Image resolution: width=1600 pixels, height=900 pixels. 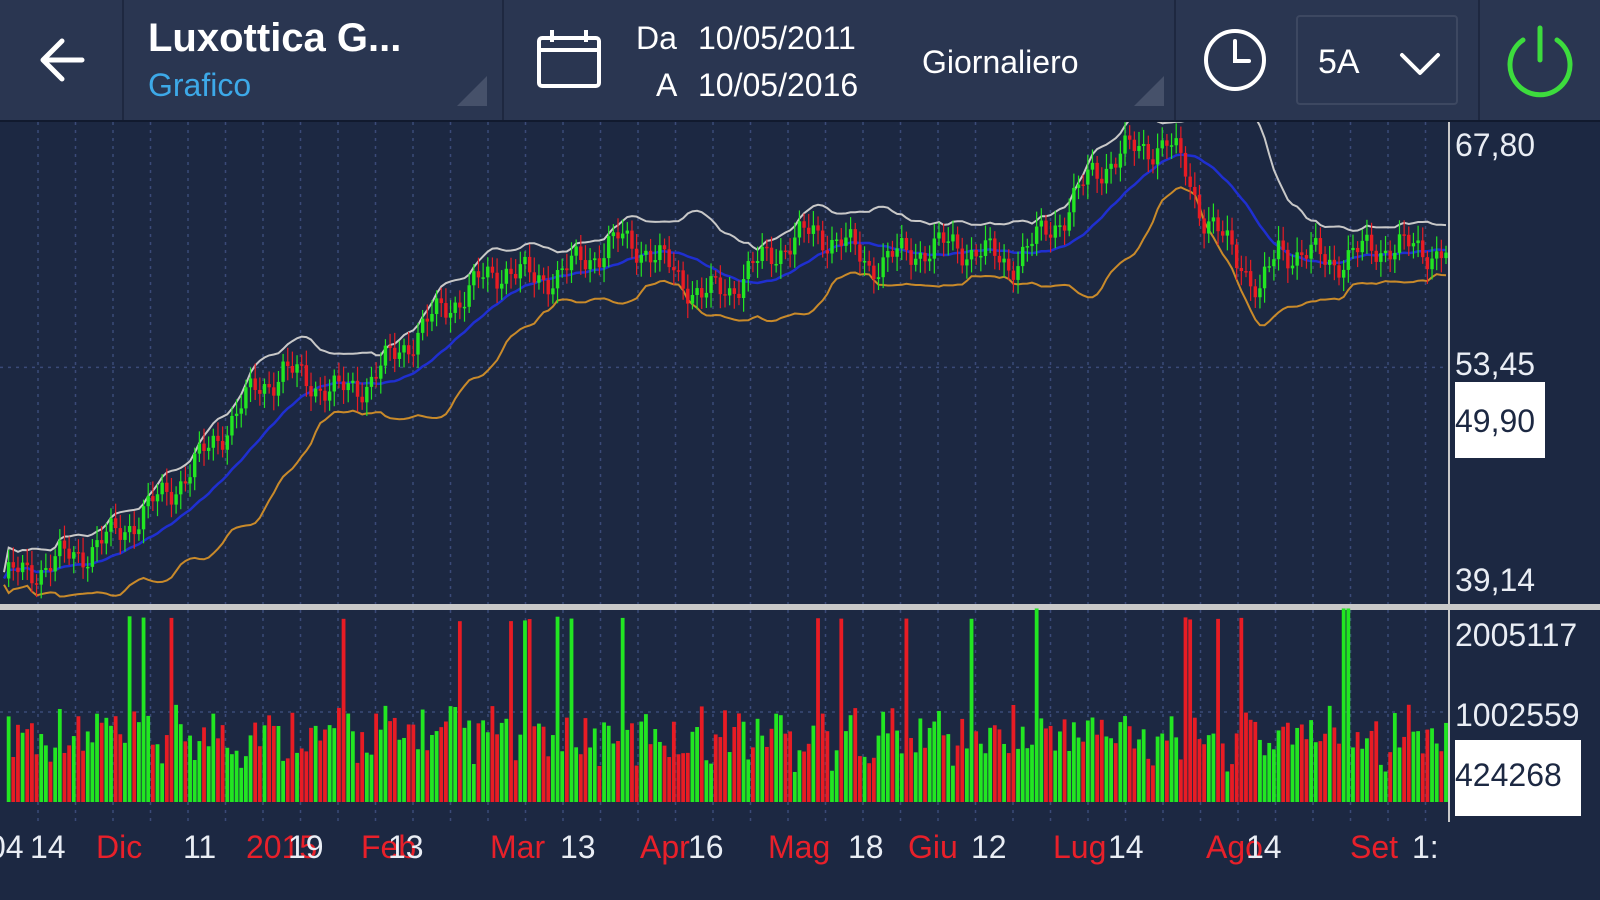 I want to click on power-button, so click(x=1540, y=60).